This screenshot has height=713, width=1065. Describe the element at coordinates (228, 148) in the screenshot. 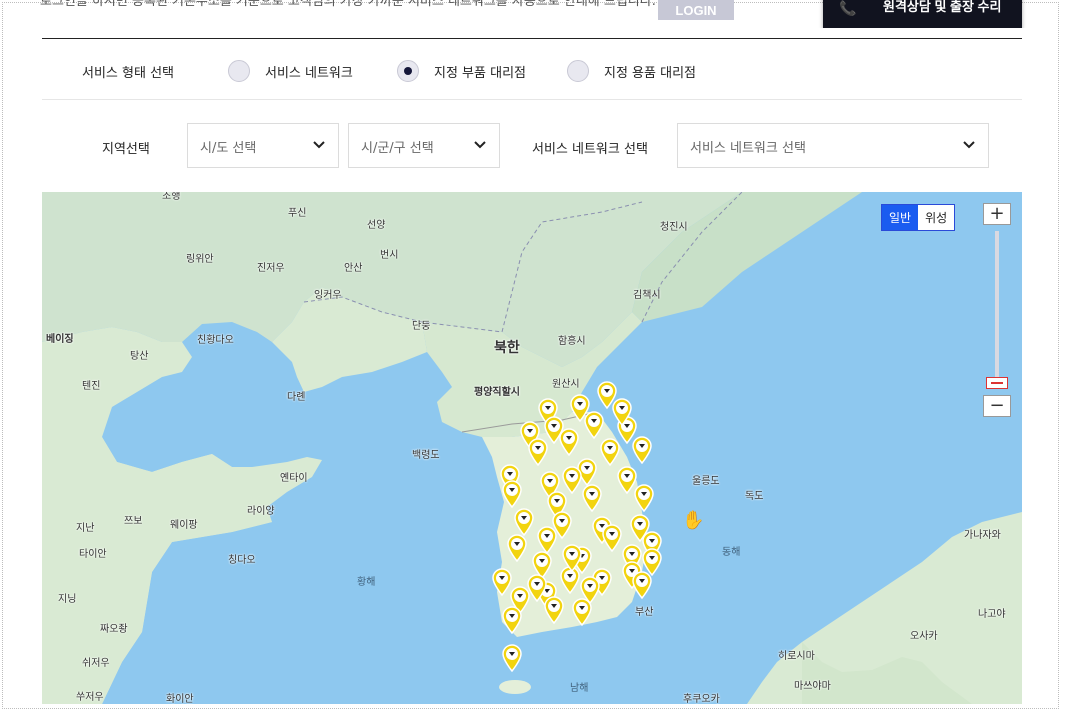

I see `province-select-value: 시/도 선택` at that location.